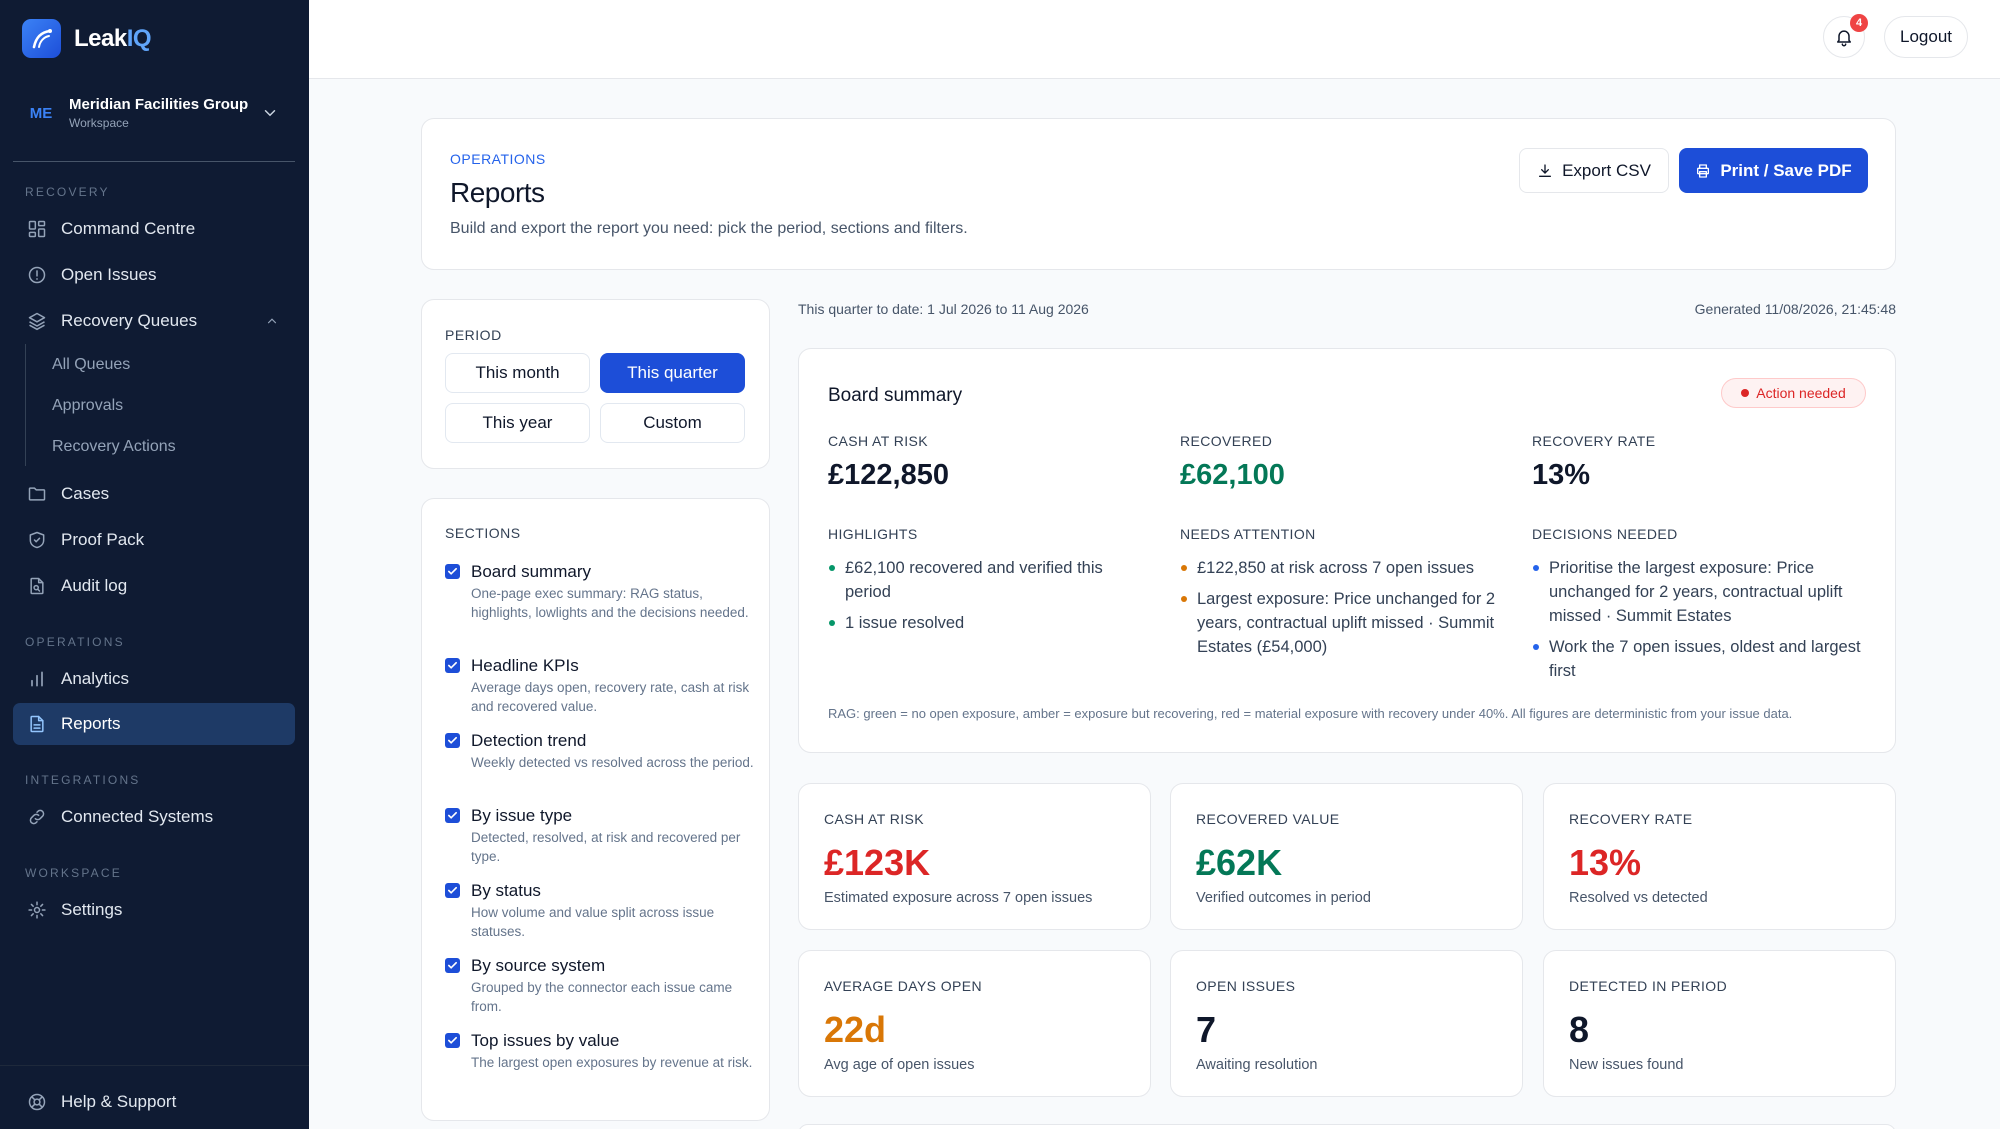 This screenshot has width=2000, height=1129. Describe the element at coordinates (37, 1102) in the screenshot. I see `life-buoy-icon` at that location.